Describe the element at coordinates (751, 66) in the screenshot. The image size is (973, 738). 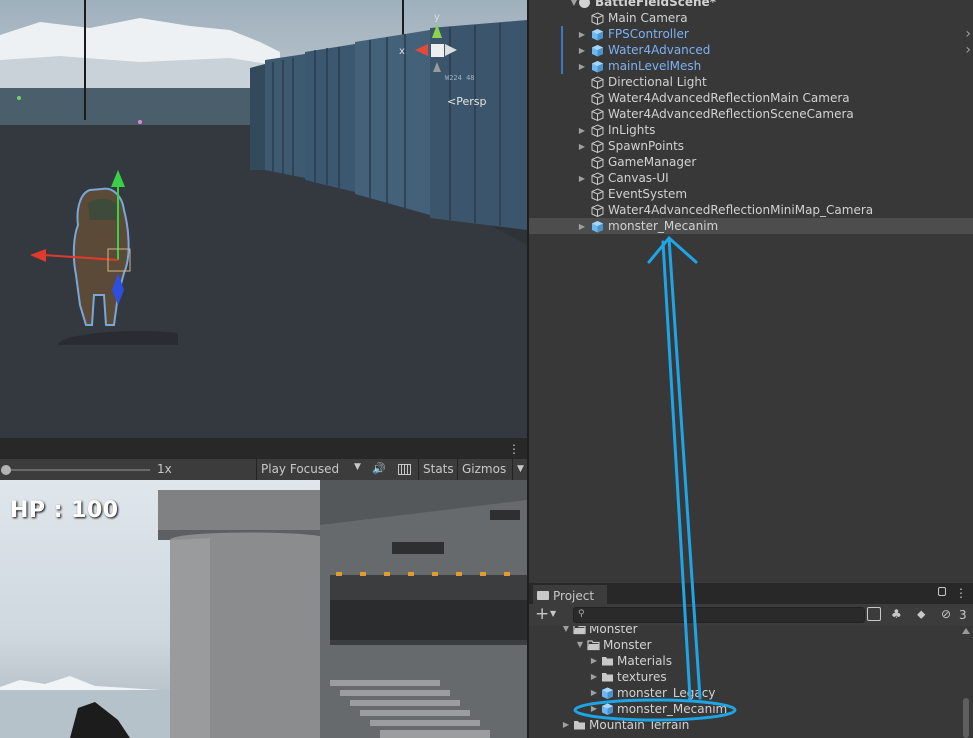
I see `hierarchy-item: ▶ mainLevelMesh` at that location.